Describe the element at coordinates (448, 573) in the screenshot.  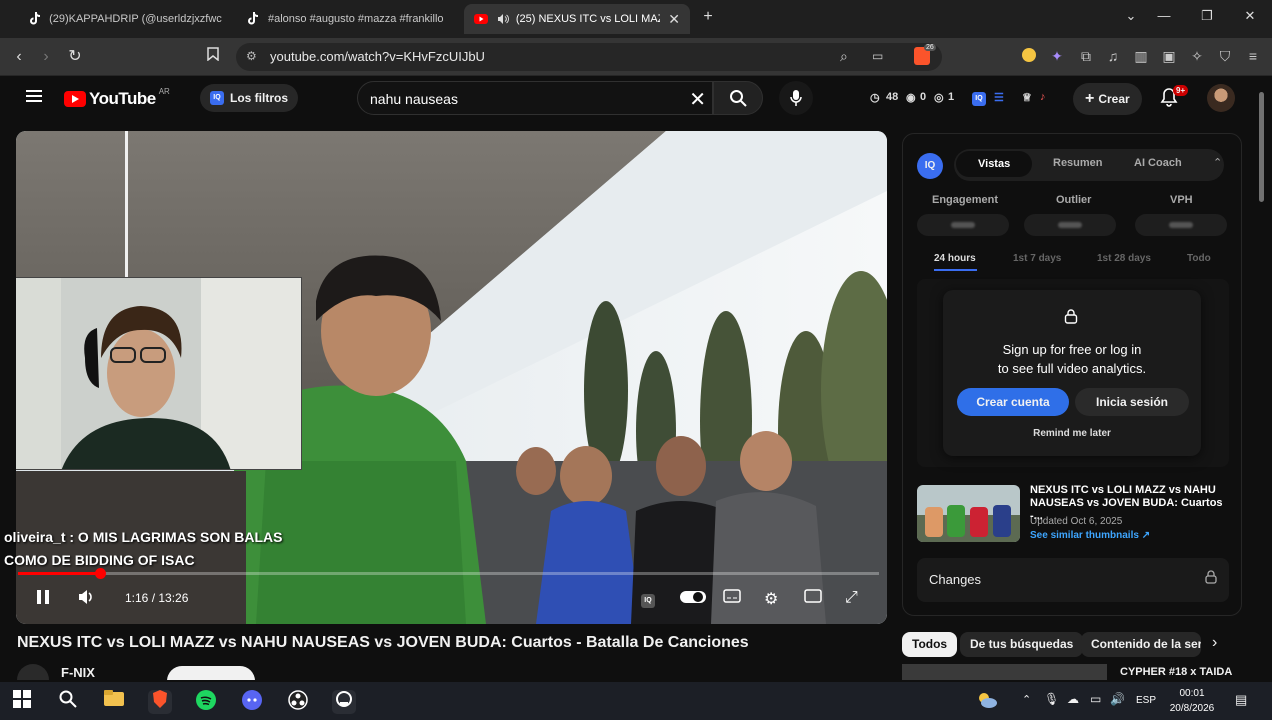
I see `progress-bar` at that location.